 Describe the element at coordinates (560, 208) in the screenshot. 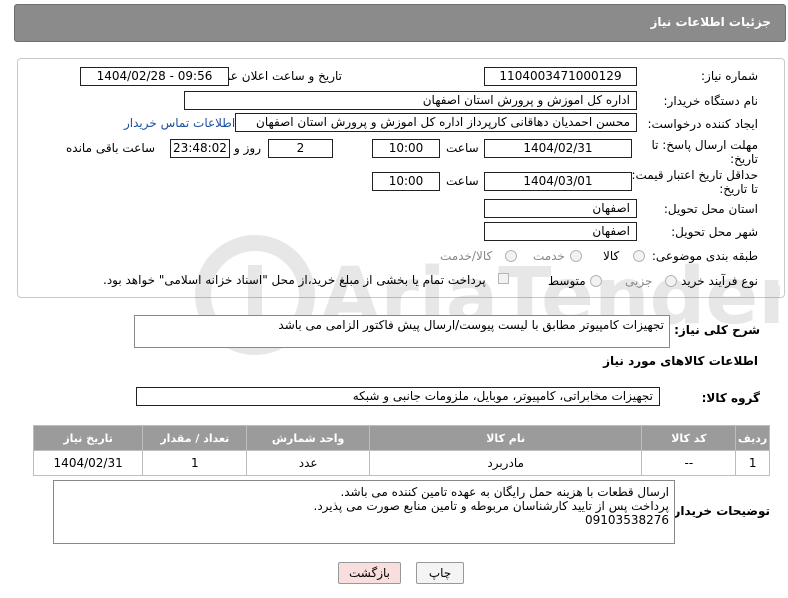

I see `province-field: اصفهان` at that location.